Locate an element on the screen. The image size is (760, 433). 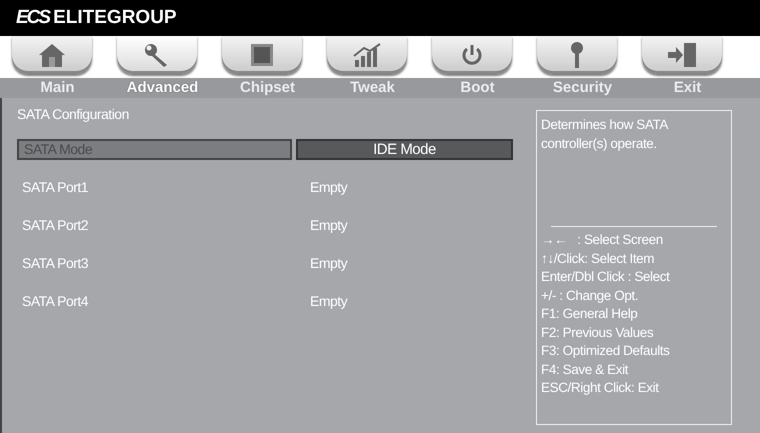
setting-label: SATA Port2 is located at coordinates (154, 225).